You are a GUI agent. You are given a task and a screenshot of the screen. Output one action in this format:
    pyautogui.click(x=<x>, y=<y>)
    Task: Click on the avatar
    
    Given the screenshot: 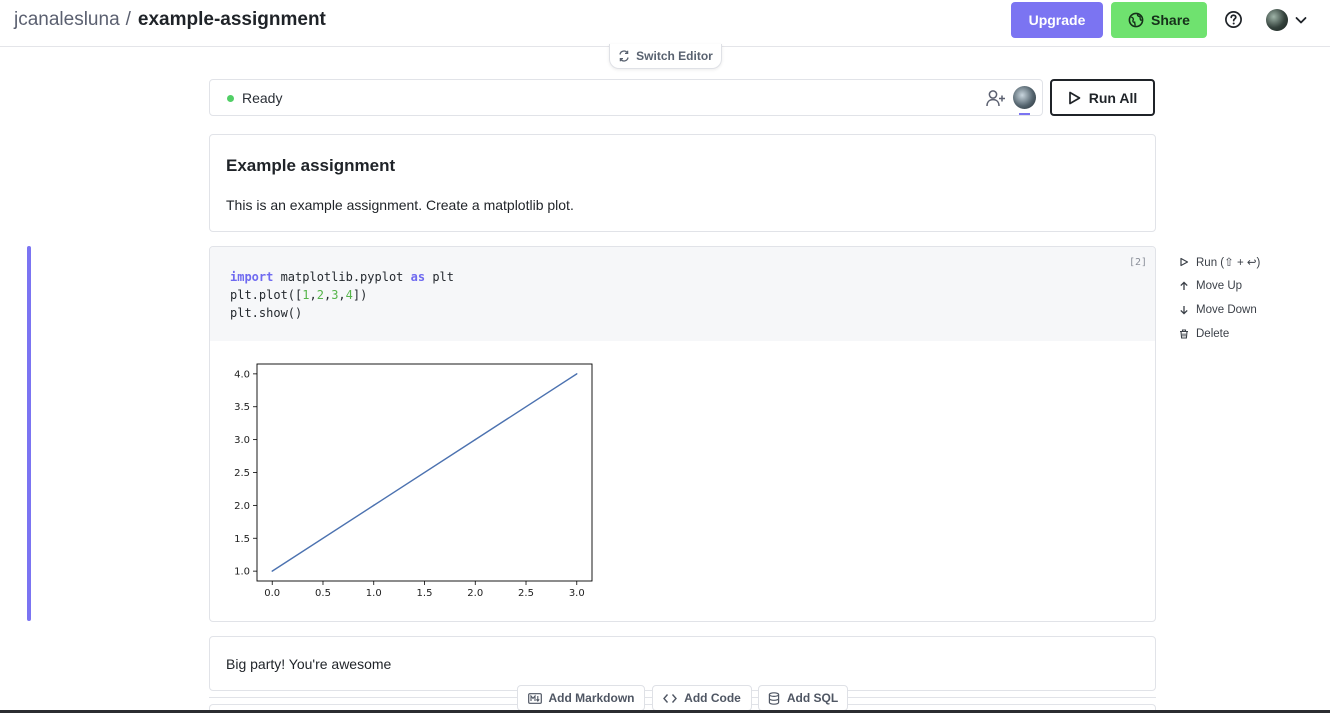 What is the action you would take?
    pyautogui.click(x=1277, y=20)
    